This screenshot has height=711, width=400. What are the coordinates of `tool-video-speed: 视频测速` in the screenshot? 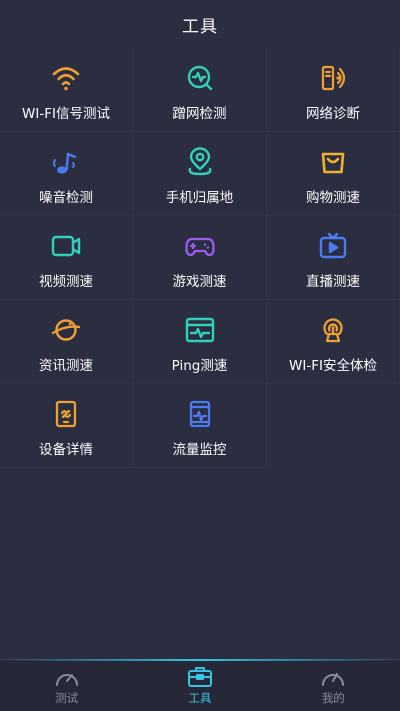 It's located at (66, 258).